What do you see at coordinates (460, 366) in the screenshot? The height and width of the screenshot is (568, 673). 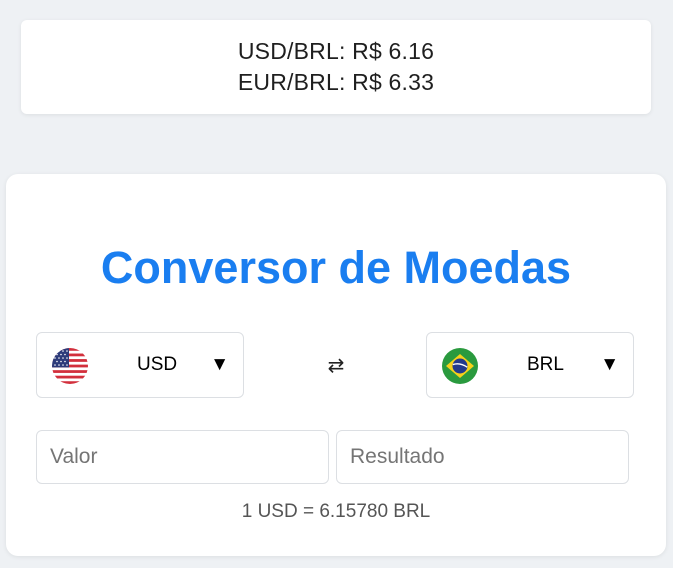 I see `brazil-flag-icon` at bounding box center [460, 366].